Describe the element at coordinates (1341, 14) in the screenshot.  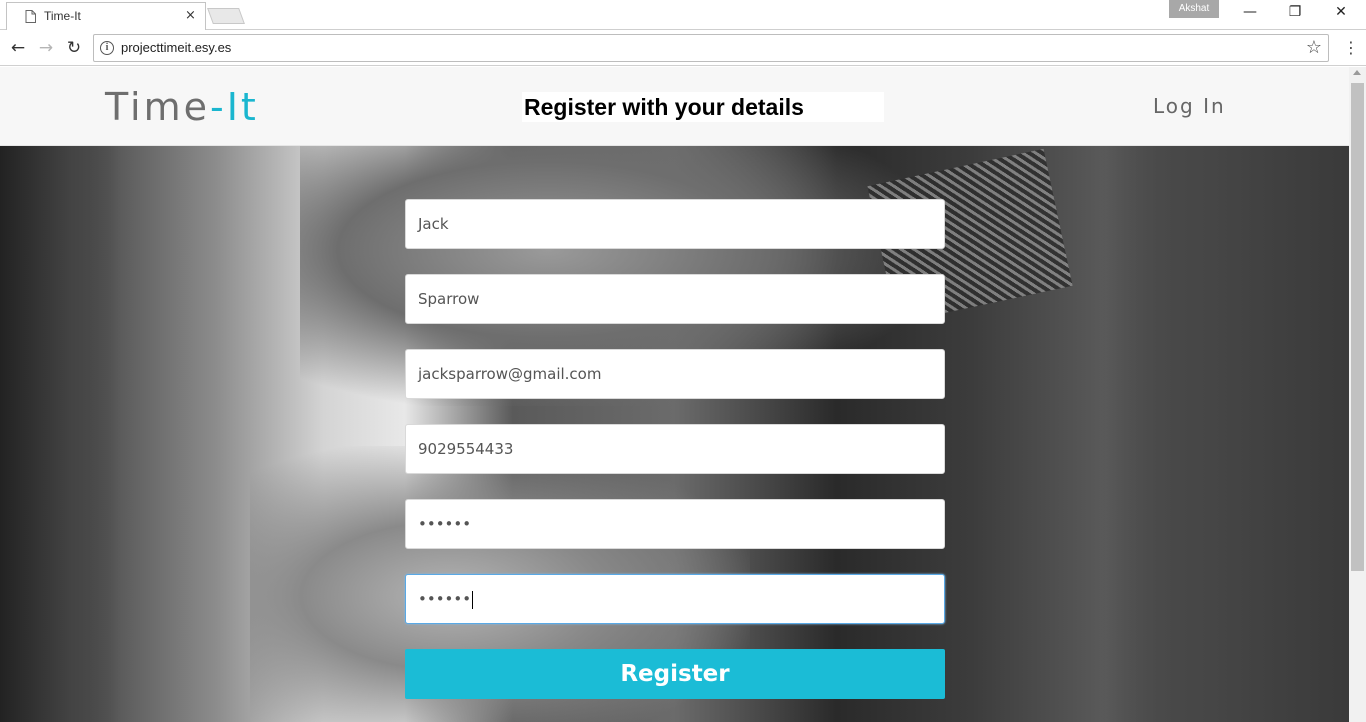
I see `window-close-icon: ✕` at that location.